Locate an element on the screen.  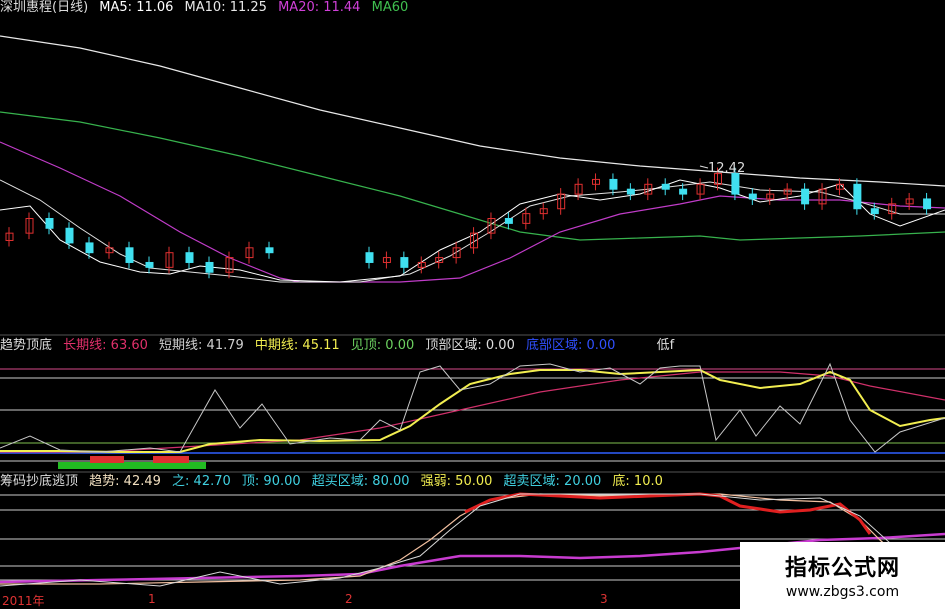
axis-month-1: 1 is located at coordinates (152, 599).